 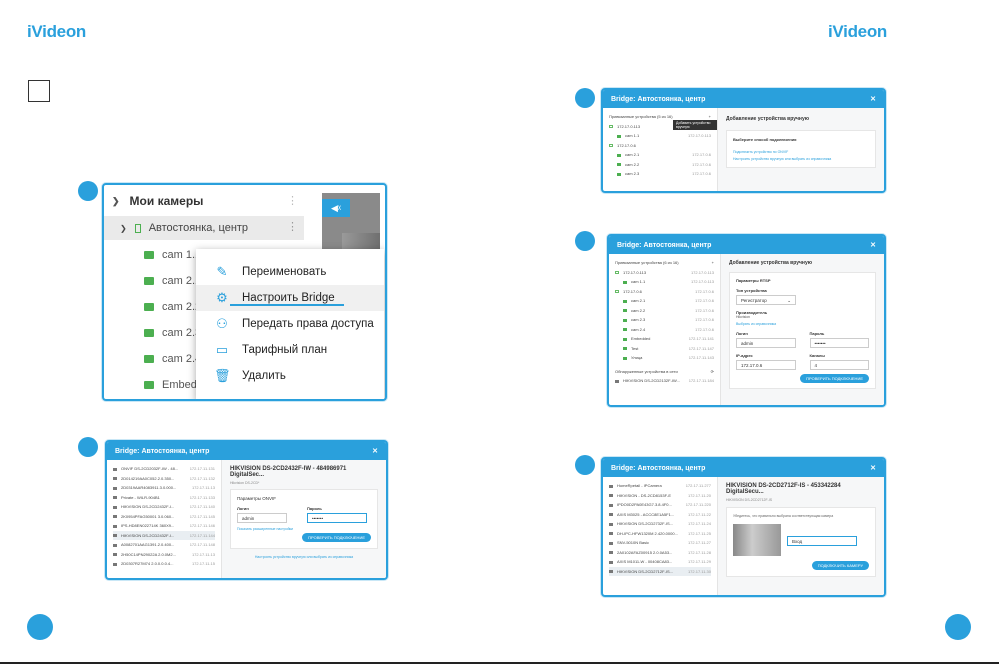 I want to click on device-ip: 172.17.0.113, so click(x=702, y=282).